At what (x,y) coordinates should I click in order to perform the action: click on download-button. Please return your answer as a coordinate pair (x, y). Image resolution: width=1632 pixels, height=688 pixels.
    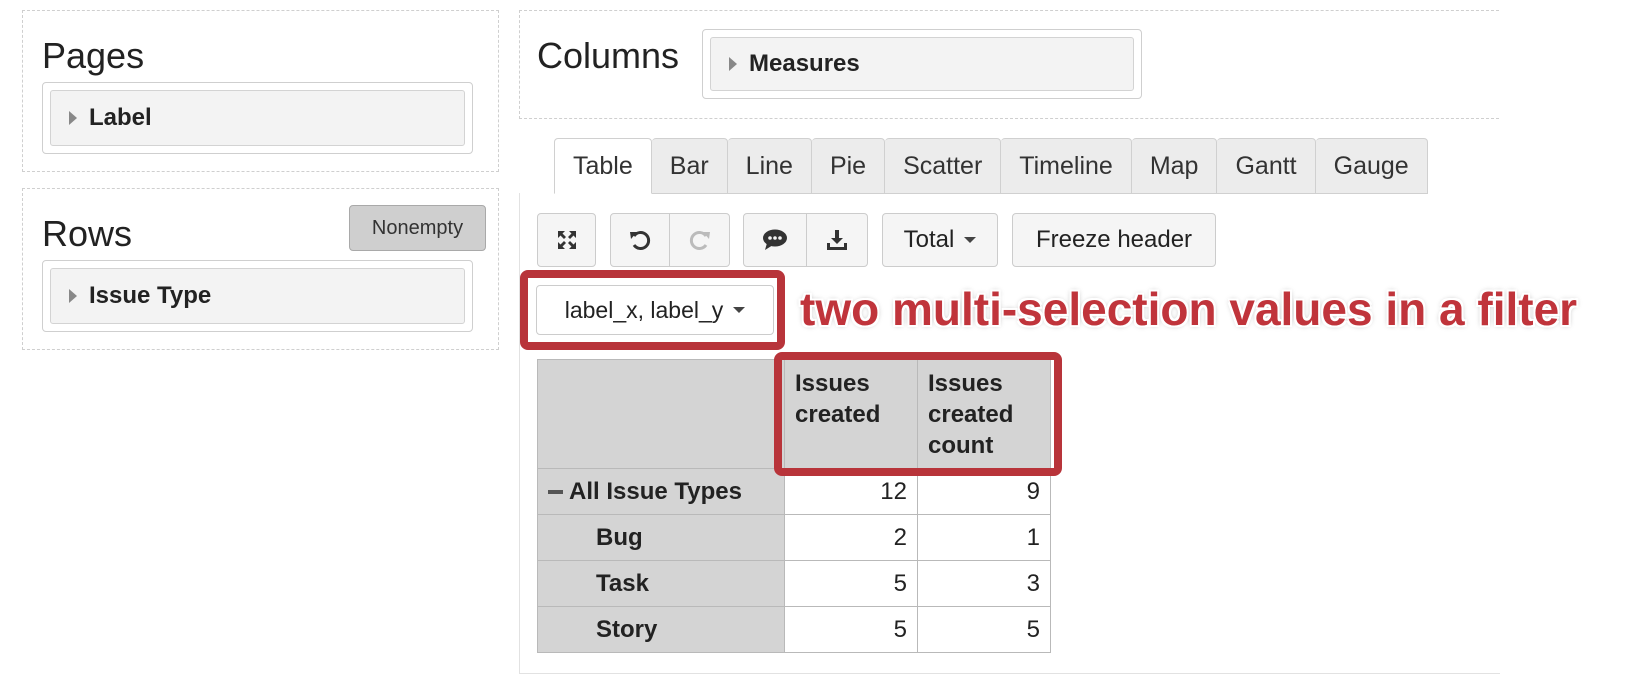
    Looking at the image, I should click on (837, 240).